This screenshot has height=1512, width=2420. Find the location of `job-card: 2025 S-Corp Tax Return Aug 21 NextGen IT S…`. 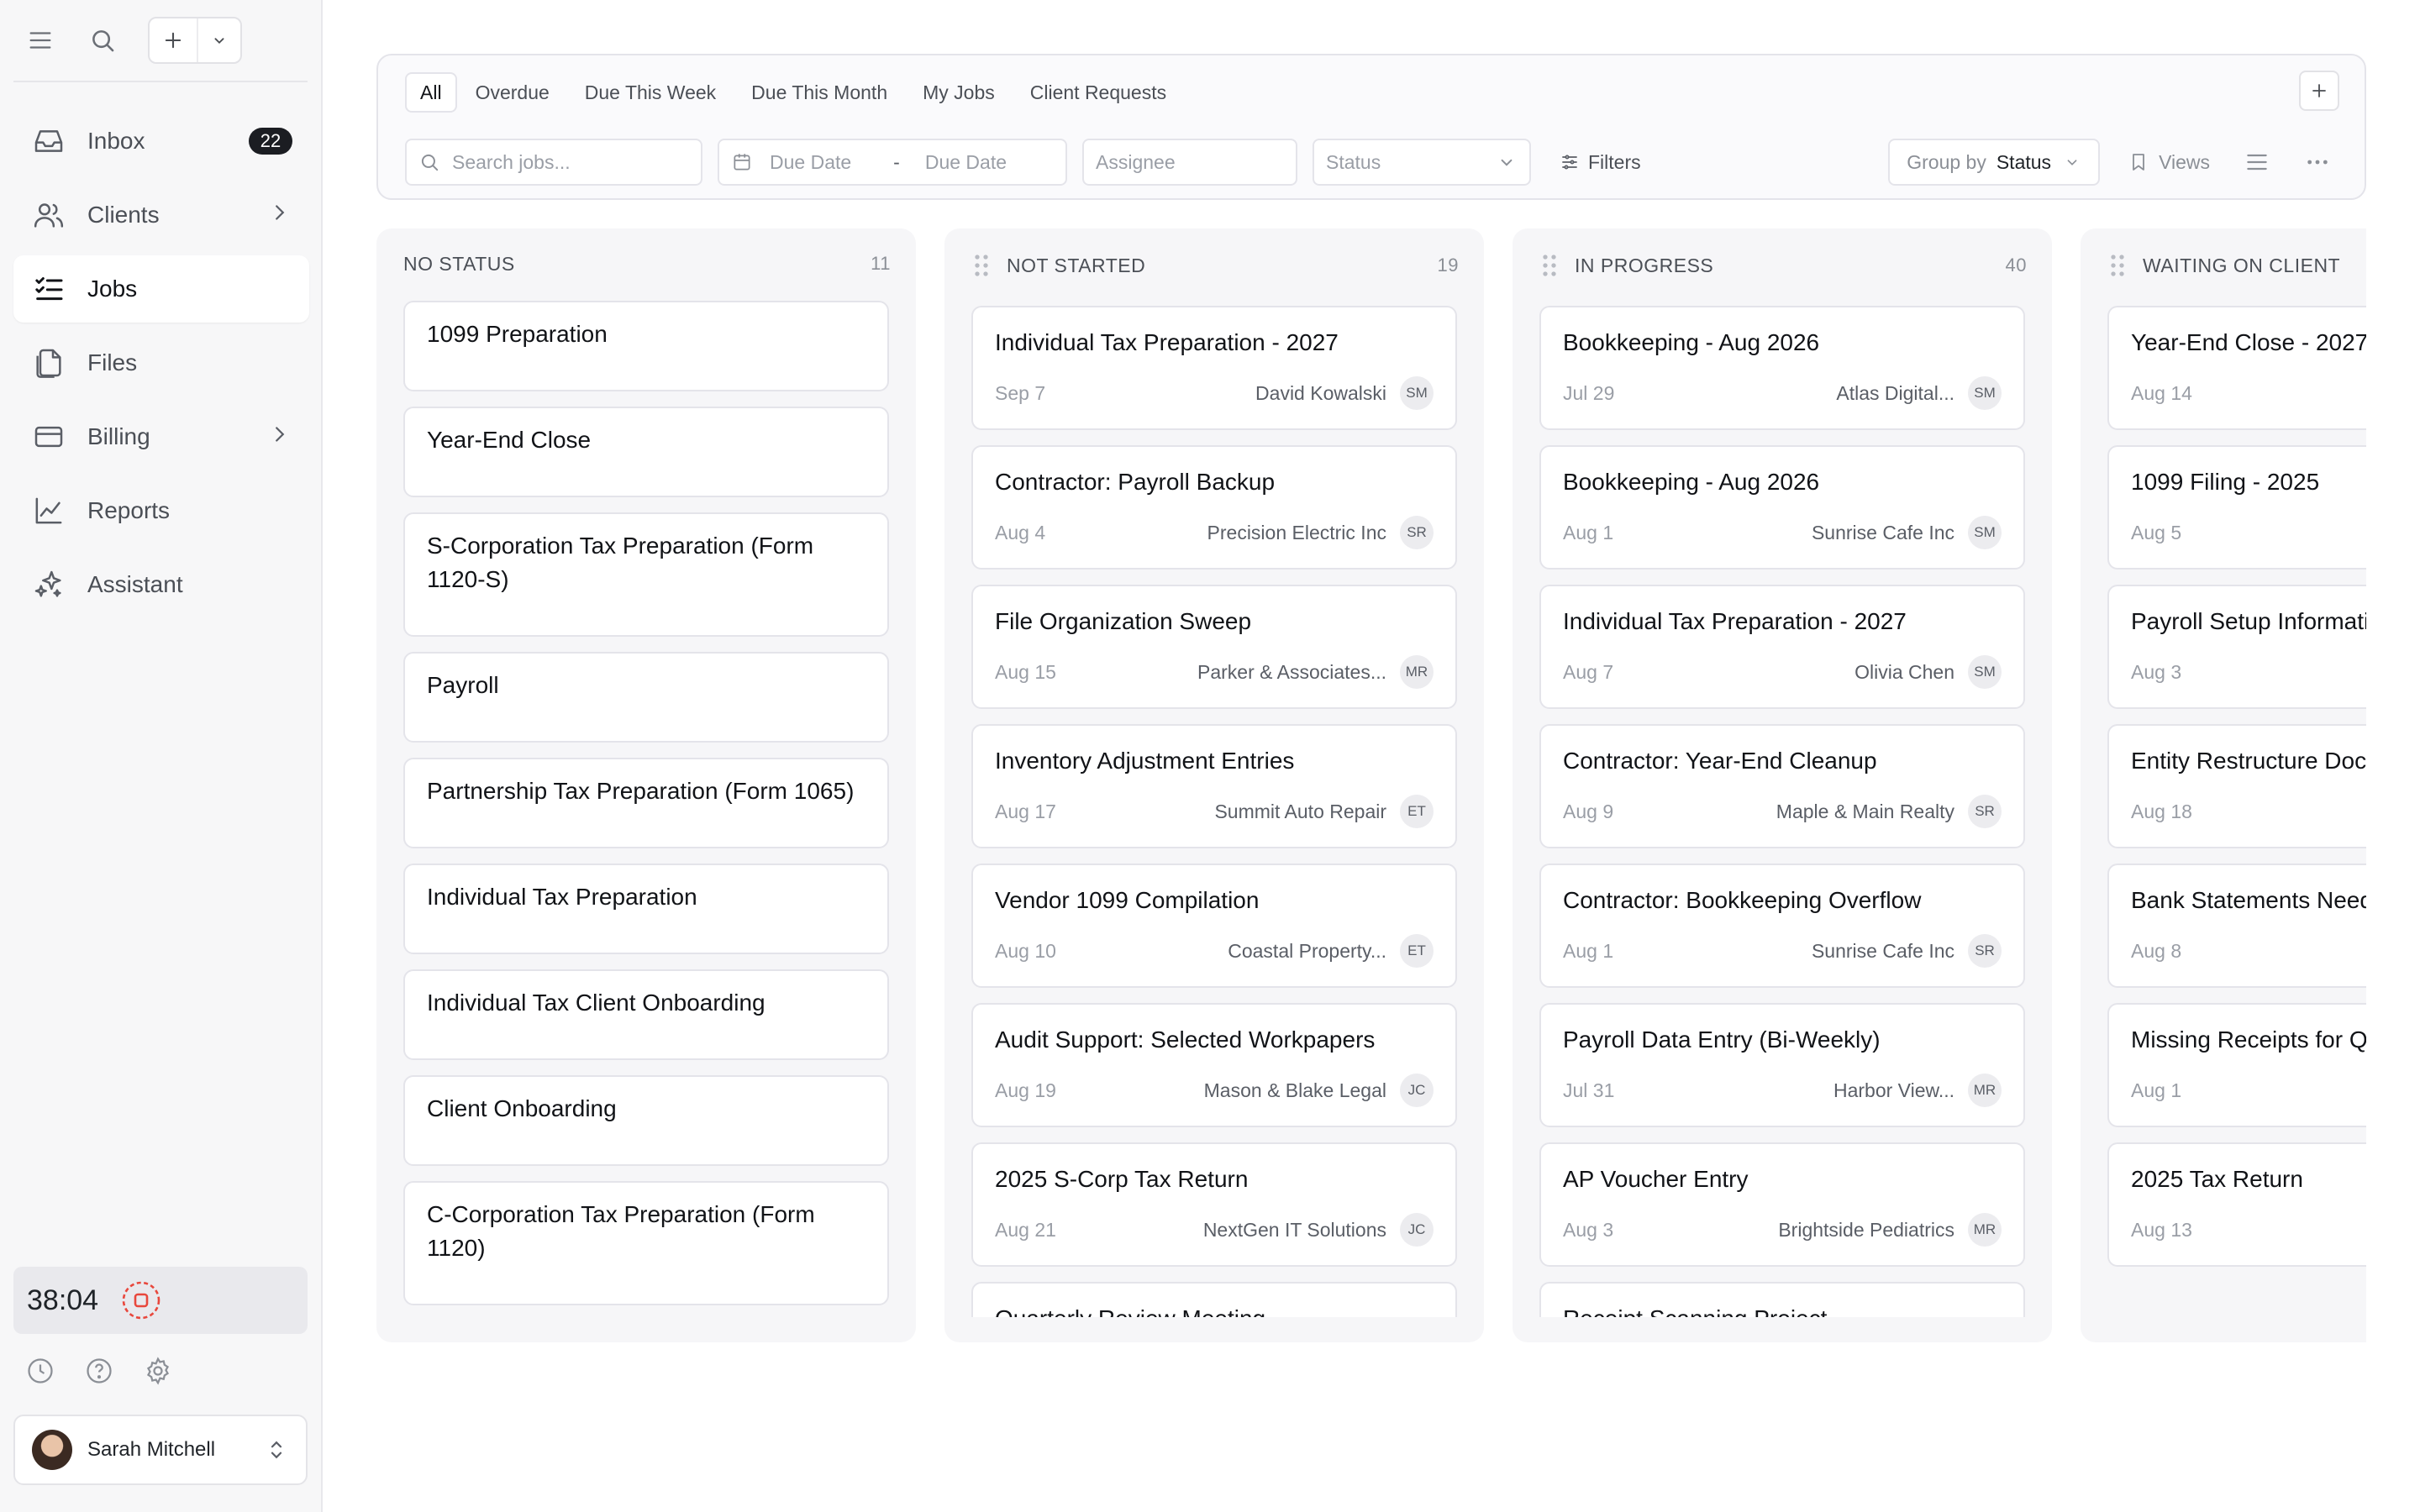

job-card: 2025 S-Corp Tax Return Aug 21 NextGen IT S… is located at coordinates (1214, 1204).